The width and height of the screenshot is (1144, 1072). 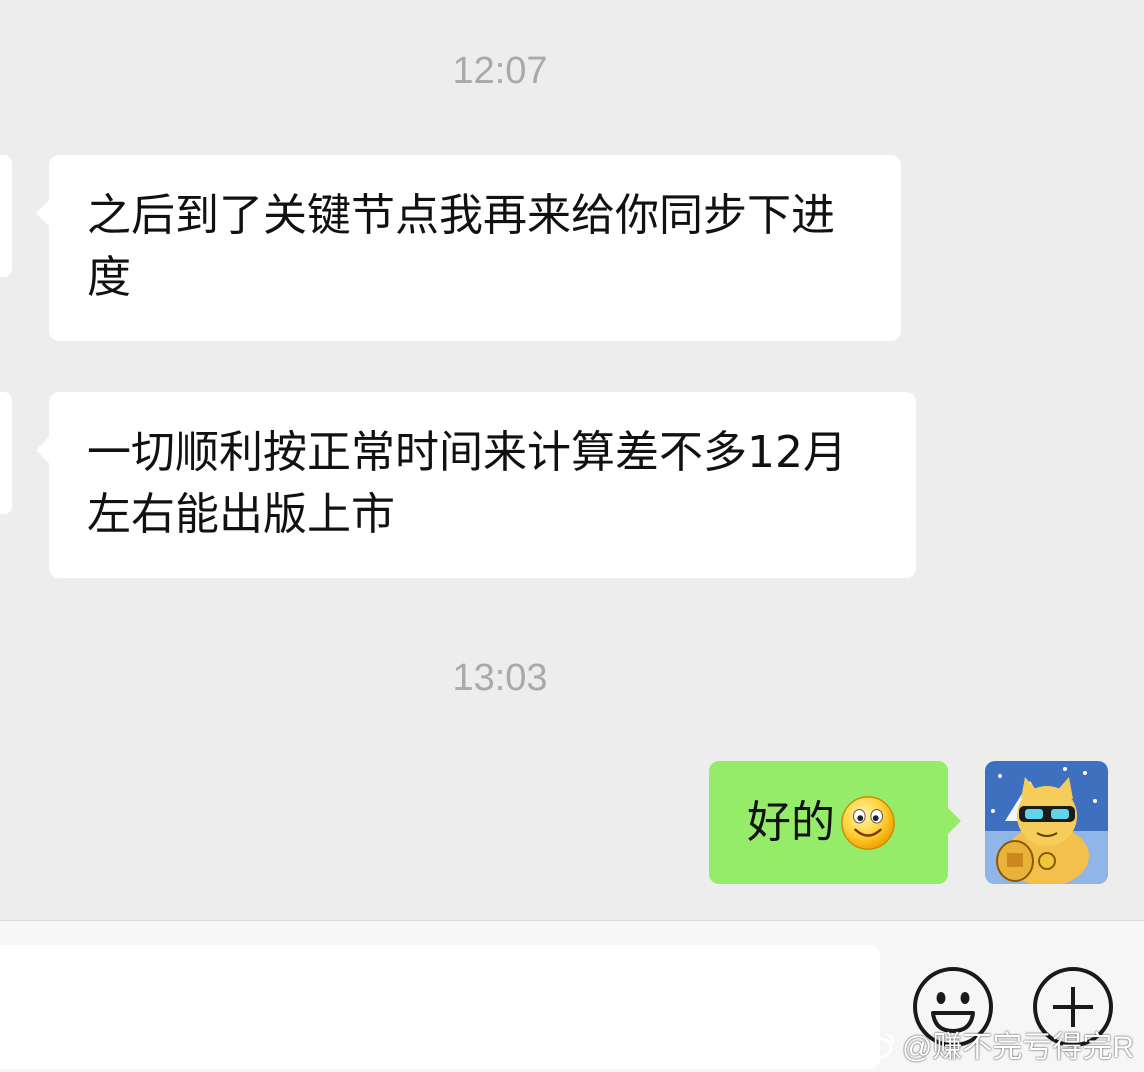 I want to click on watermark: @赚不完亏得完R, so click(x=996, y=1044).